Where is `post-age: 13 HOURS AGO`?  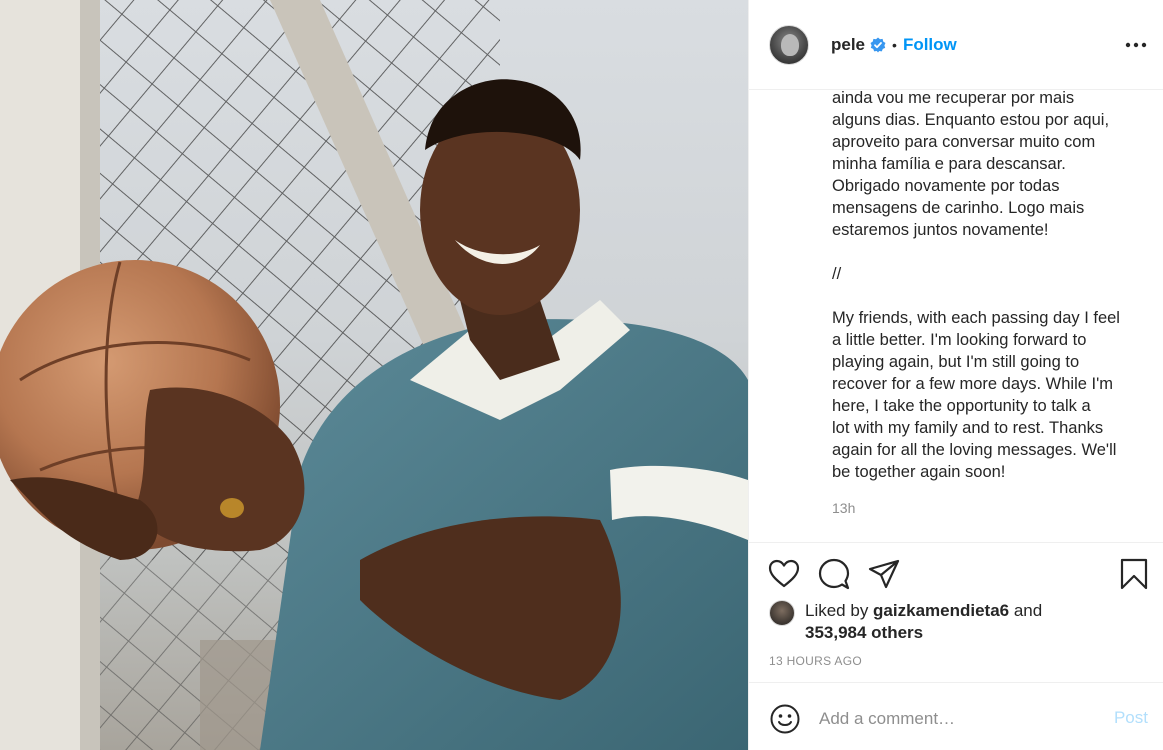
post-age: 13 HOURS AGO is located at coordinates (815, 661).